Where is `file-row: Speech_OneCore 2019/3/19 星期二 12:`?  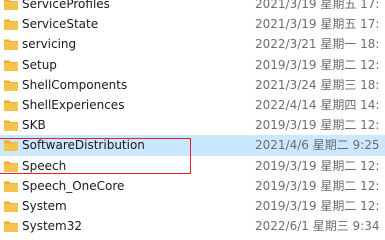 file-row: Speech_OneCore 2019/3/19 星期二 12: is located at coordinates (192, 186).